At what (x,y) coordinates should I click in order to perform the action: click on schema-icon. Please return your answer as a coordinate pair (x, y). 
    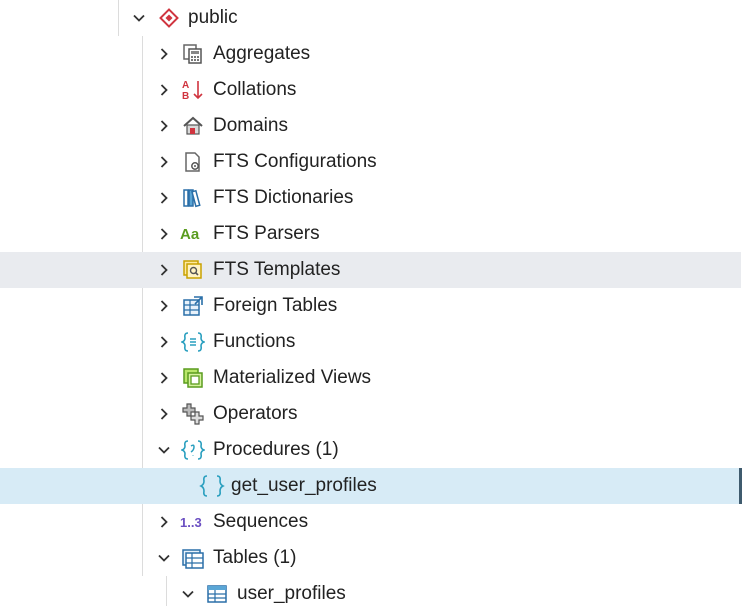
    Looking at the image, I should click on (169, 18).